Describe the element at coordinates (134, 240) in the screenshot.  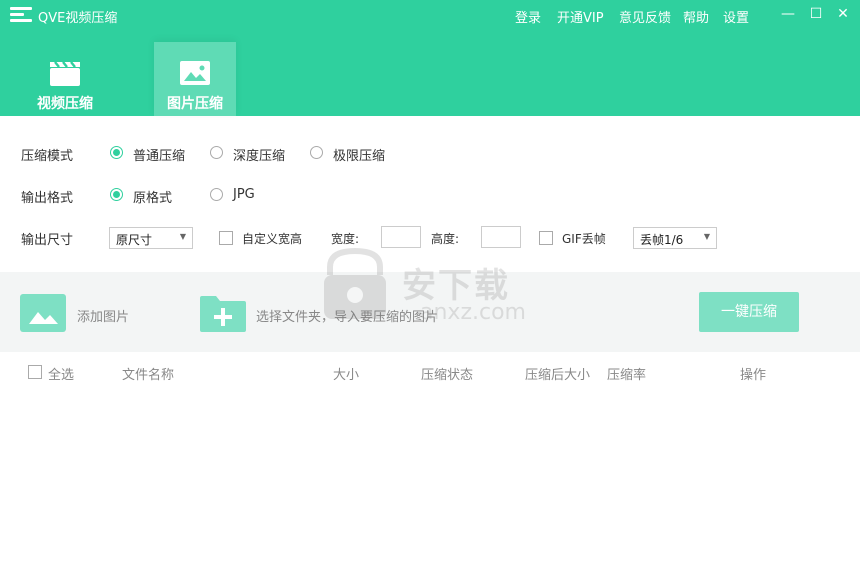
I see `size-select-value: 原尺寸` at that location.